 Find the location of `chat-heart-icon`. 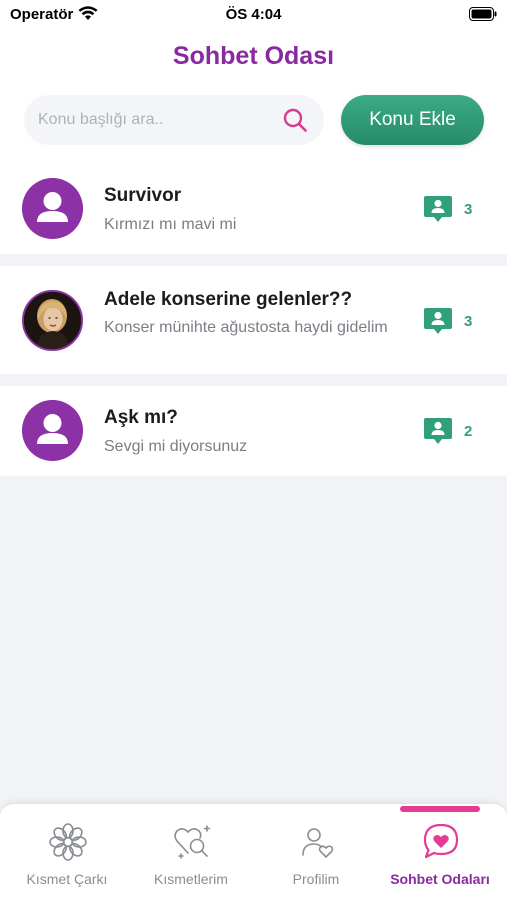

chat-heart-icon is located at coordinates (441, 841).